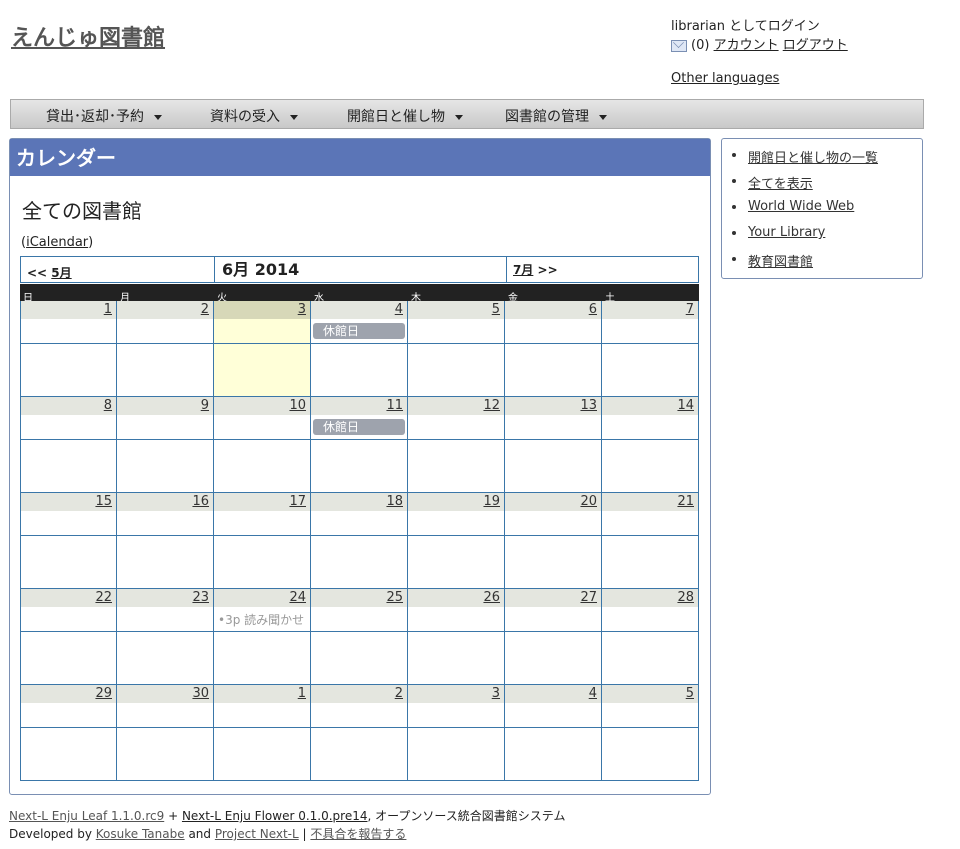 The height and width of the screenshot is (849, 960). Describe the element at coordinates (359, 445) in the screenshot. I see `calendar-week: 8 9 10 11 休館日 12 13 14` at that location.